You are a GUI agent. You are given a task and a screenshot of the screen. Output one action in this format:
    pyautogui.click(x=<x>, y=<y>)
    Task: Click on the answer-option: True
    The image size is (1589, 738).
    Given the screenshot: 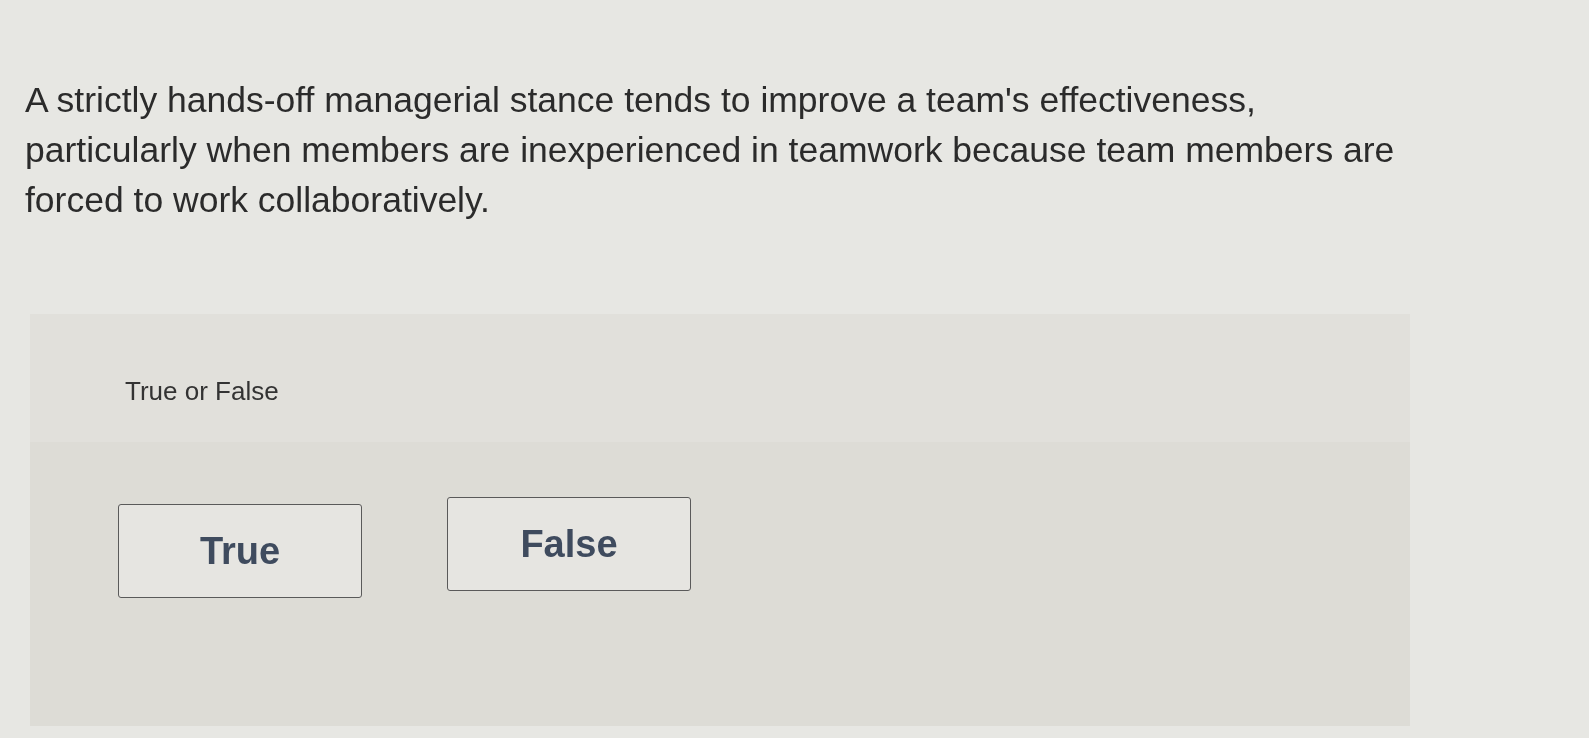 What is the action you would take?
    pyautogui.click(x=240, y=551)
    